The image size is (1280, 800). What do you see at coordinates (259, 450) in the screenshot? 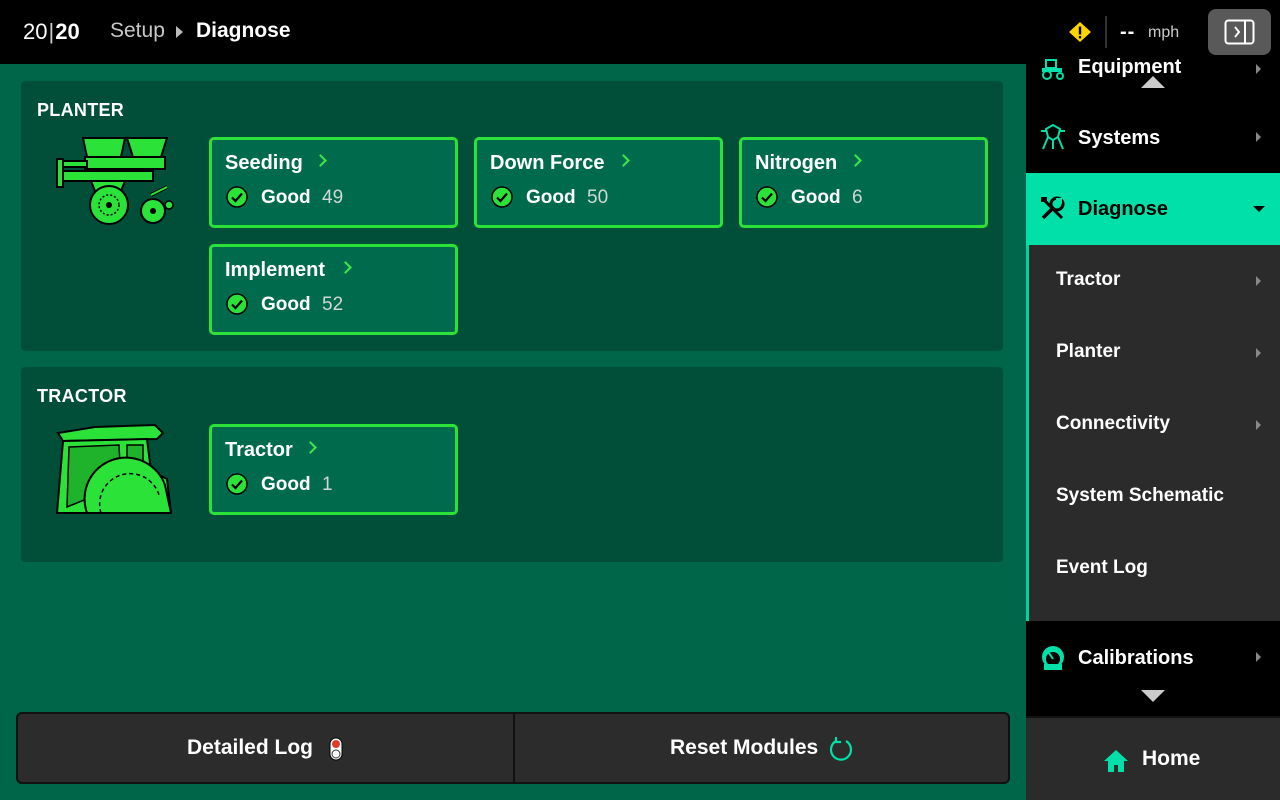
I see `card-title: Tractor` at bounding box center [259, 450].